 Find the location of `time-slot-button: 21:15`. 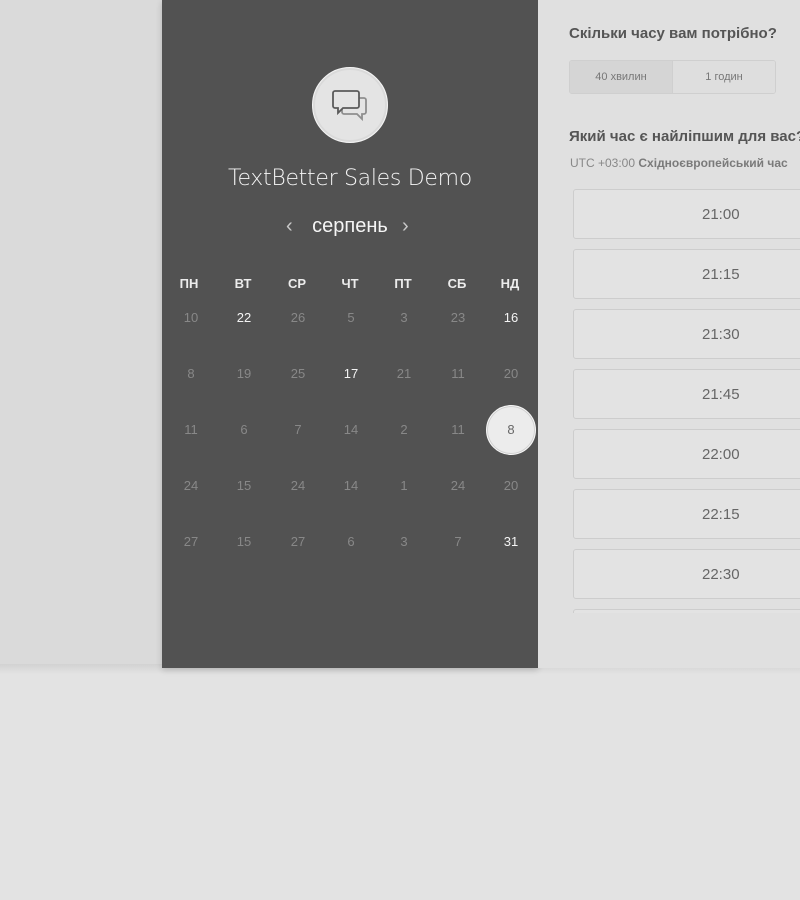

time-slot-button: 21:15 is located at coordinates (686, 274).